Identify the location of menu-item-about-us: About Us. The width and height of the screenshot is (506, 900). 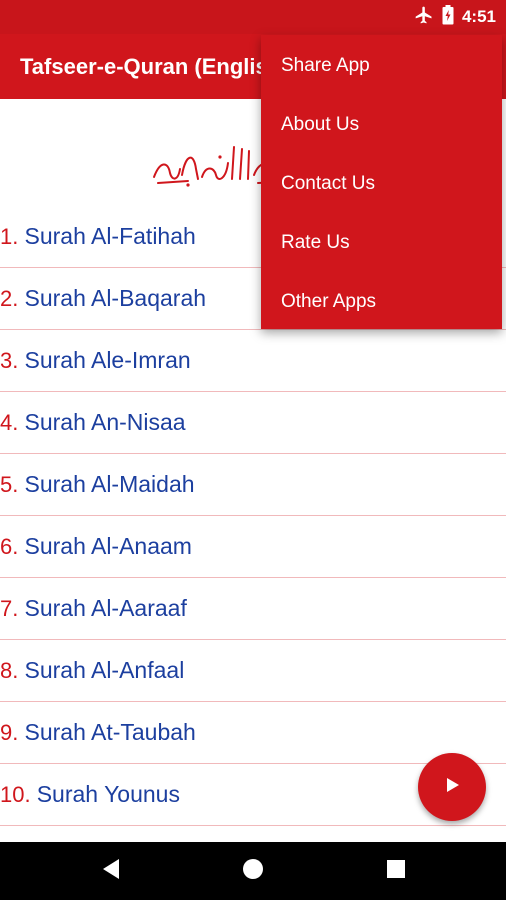
(381, 123).